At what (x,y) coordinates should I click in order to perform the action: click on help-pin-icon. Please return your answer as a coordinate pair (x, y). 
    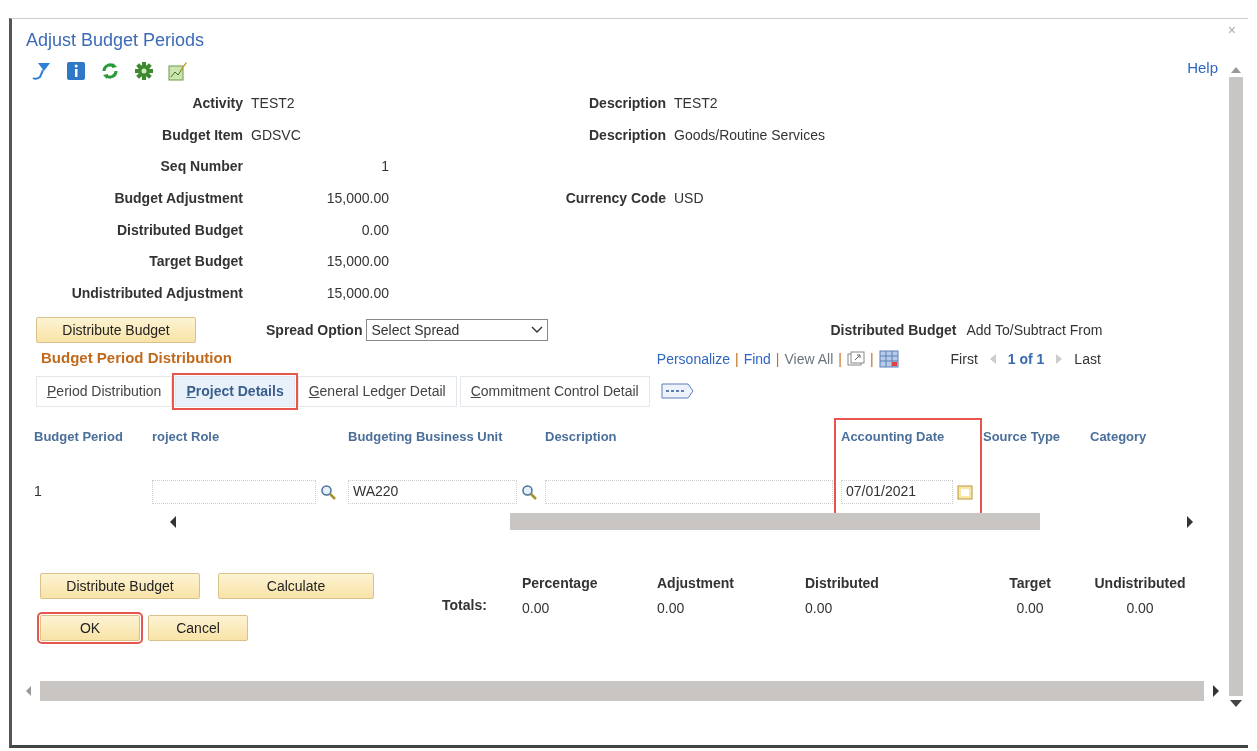
    Looking at the image, I should click on (41, 71).